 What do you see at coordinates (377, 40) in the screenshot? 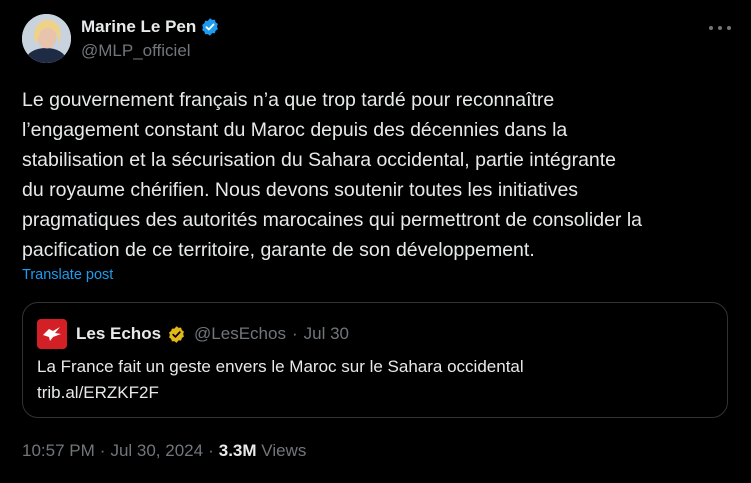
I see `post-header: Marine Le Pen @MLP_officiel` at bounding box center [377, 40].